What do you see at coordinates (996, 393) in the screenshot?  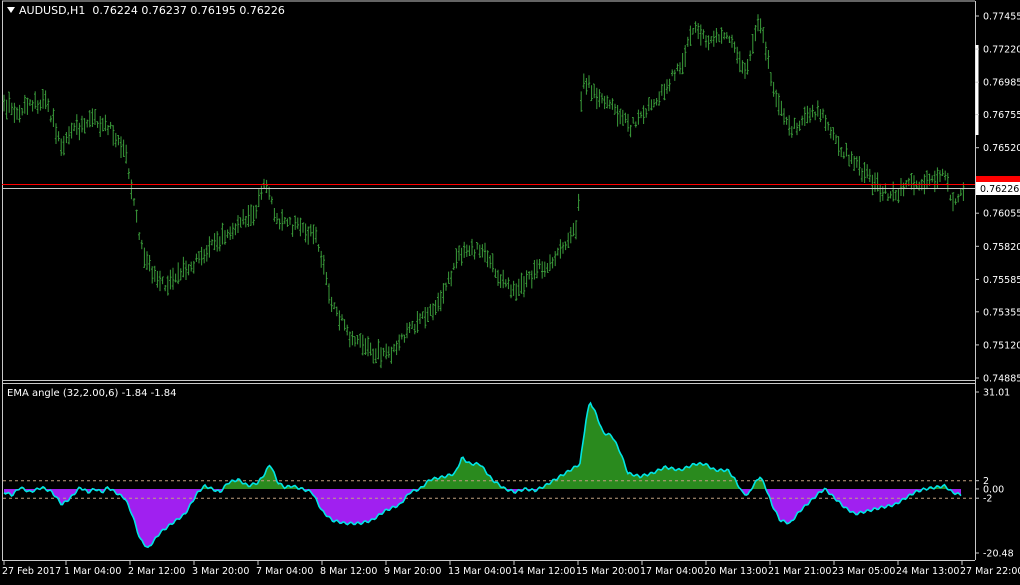 I see `indicator-tick-label: 31.01` at bounding box center [996, 393].